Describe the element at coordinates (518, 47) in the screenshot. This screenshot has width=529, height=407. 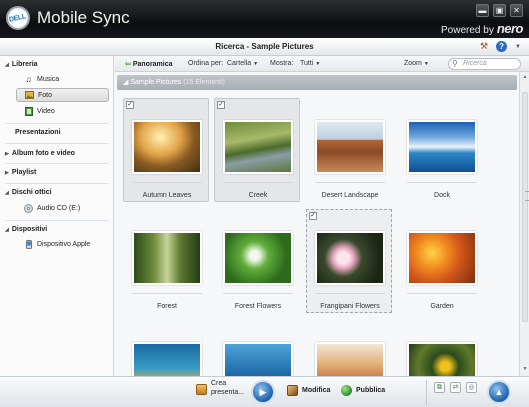
I see `chevron-down-icon: ▼` at that location.